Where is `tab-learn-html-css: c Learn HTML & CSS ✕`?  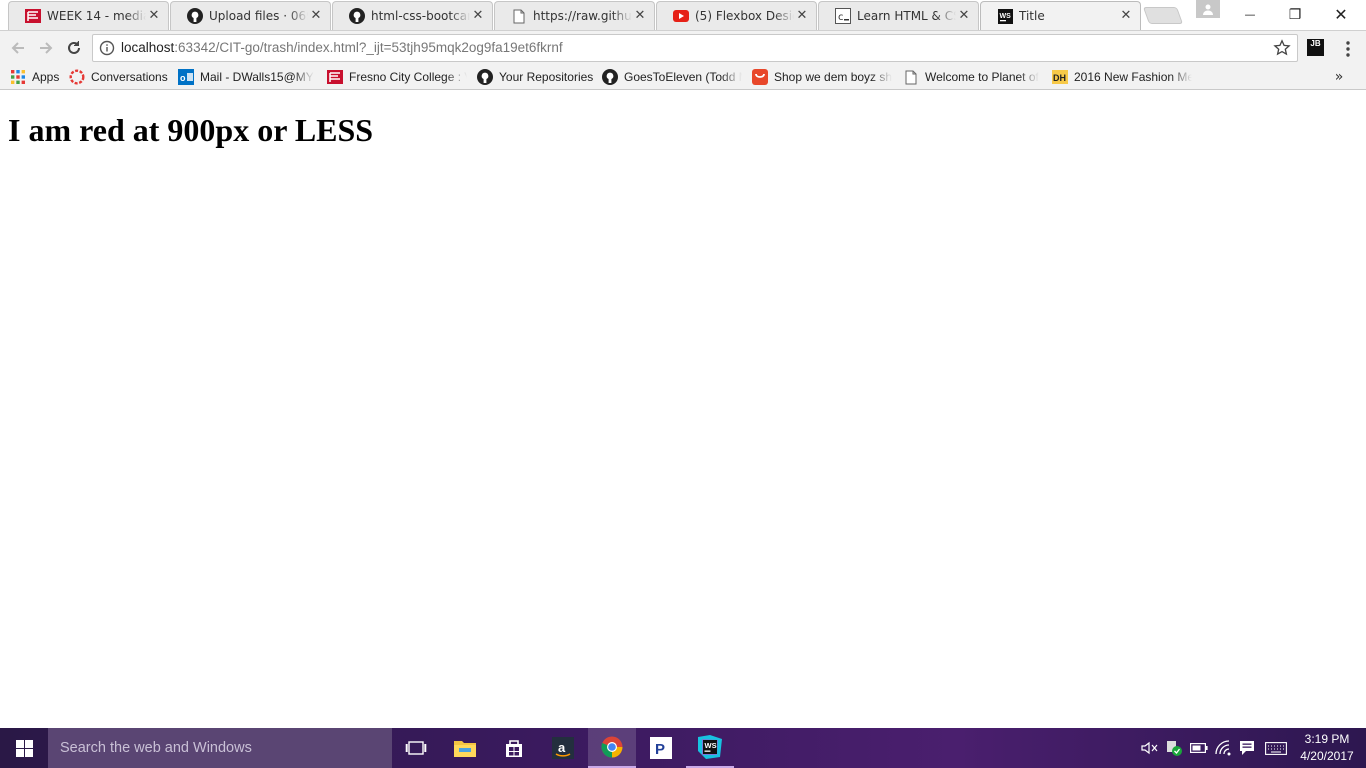 tab-learn-html-css: c Learn HTML & CSS ✕ is located at coordinates (898, 15).